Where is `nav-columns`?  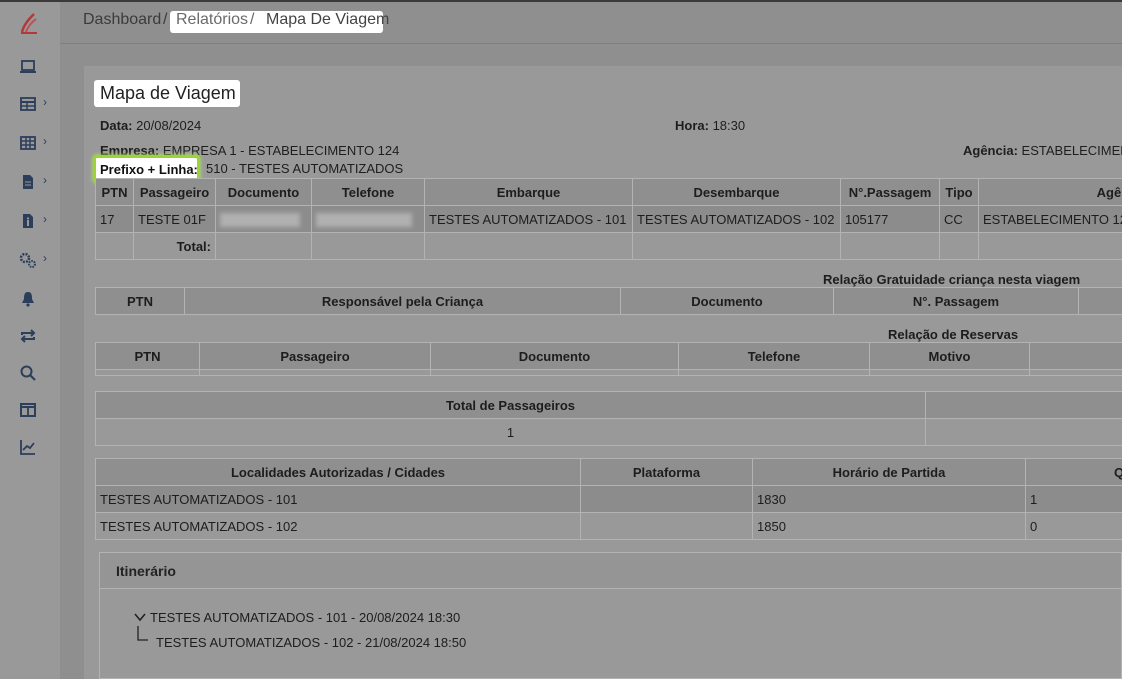
nav-columns is located at coordinates (30, 410).